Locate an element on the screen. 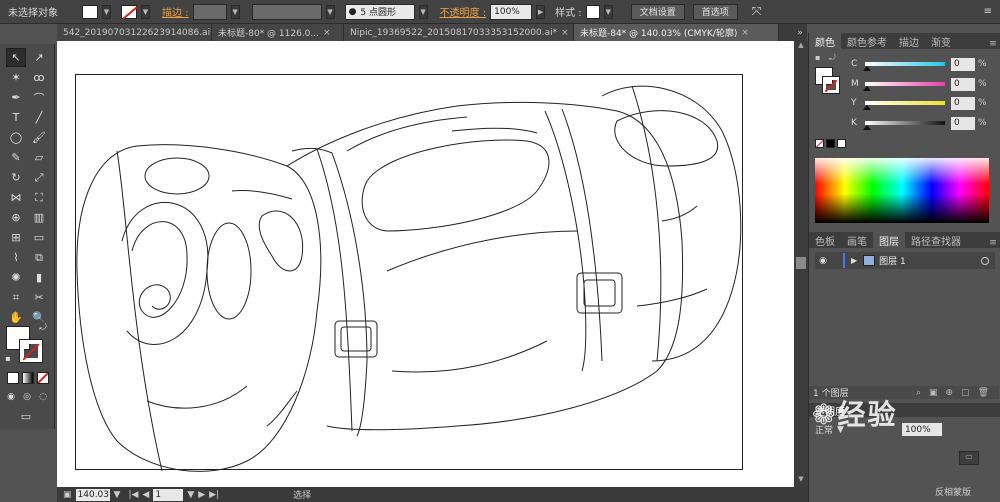  layer-name: 图层 1 is located at coordinates (892, 260).